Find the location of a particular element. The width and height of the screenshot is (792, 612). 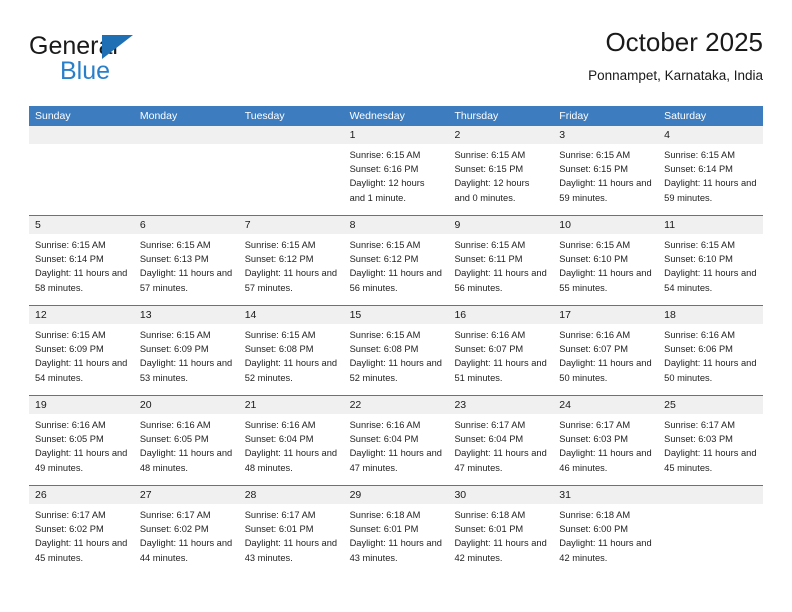

sunset-text: Sunset: 6:04 PM is located at coordinates (279, 439).